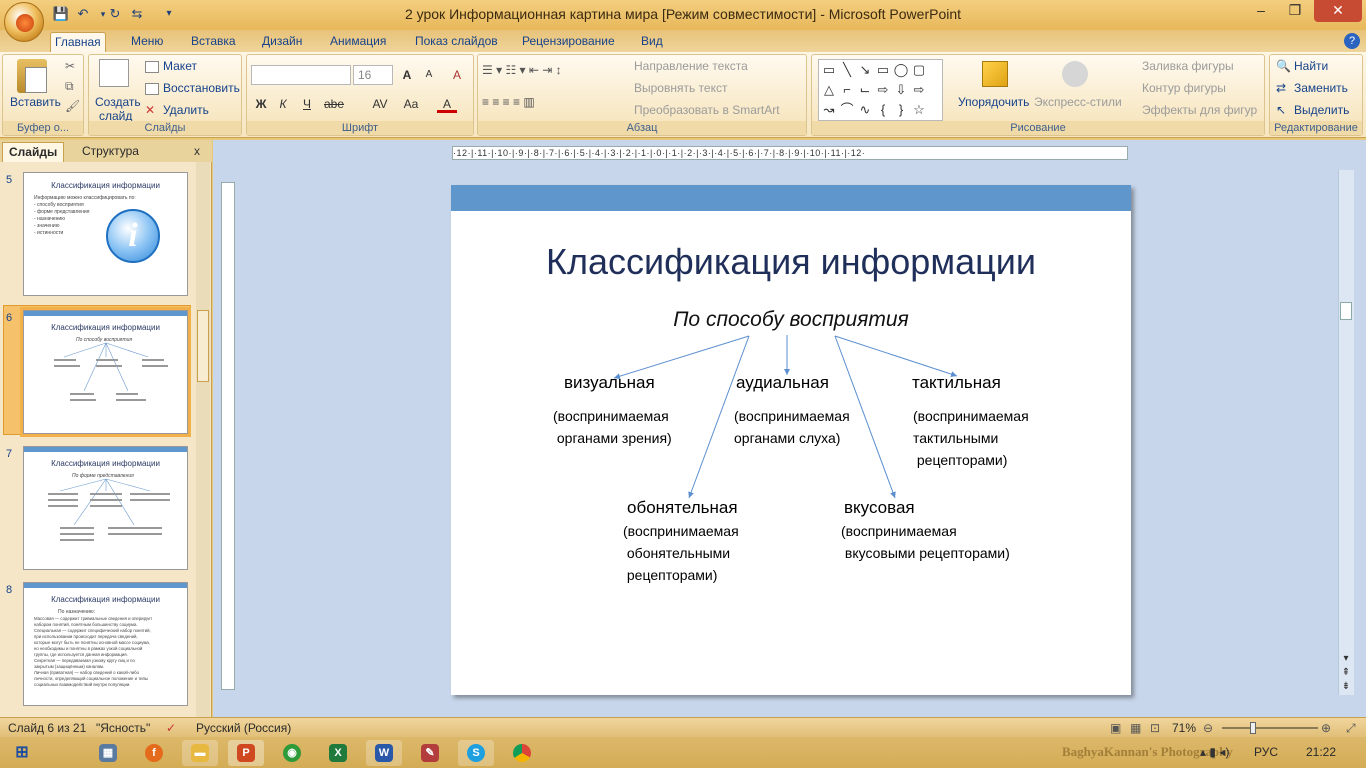  What do you see at coordinates (1115, 728) in the screenshot?
I see `normal-view-icon: ▣` at bounding box center [1115, 728].